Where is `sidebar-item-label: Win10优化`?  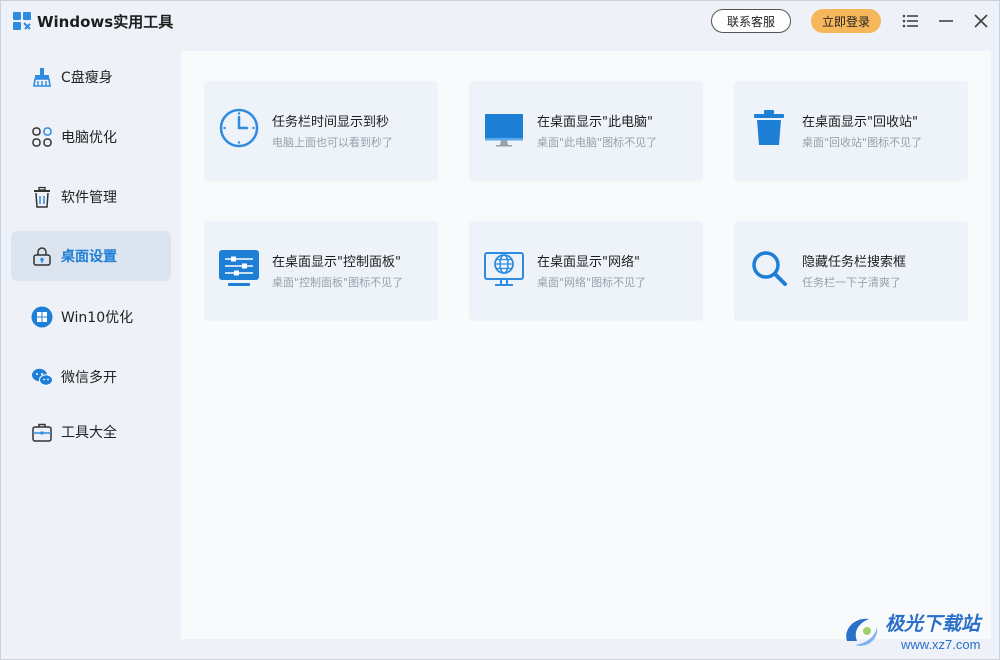 sidebar-item-label: Win10优化 is located at coordinates (97, 318).